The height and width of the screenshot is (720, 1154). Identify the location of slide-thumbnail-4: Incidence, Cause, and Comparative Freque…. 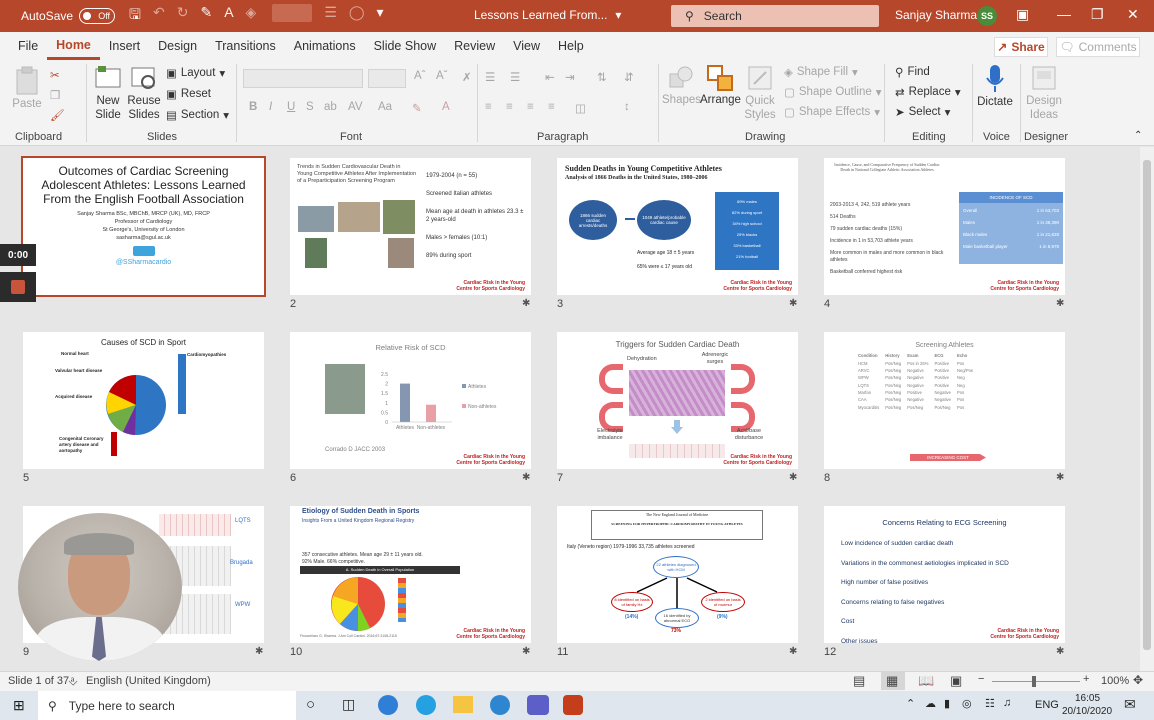
(944, 226).